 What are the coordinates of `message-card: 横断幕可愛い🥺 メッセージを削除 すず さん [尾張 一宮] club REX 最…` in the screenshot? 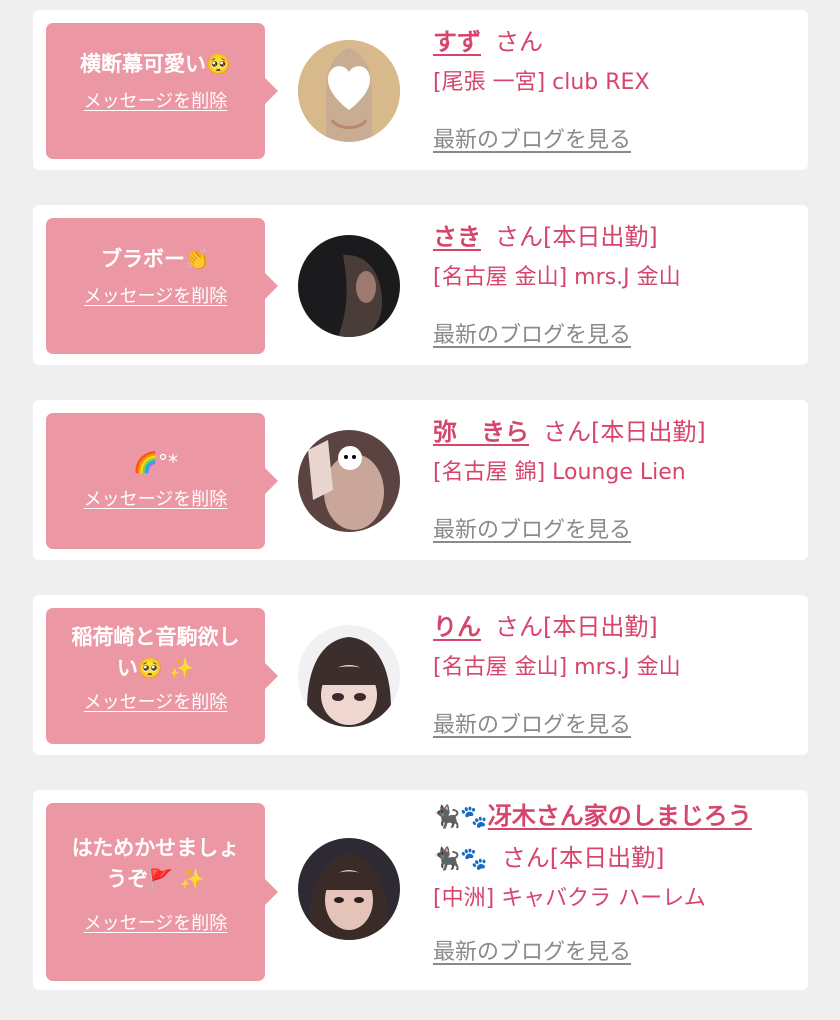 It's located at (420, 90).